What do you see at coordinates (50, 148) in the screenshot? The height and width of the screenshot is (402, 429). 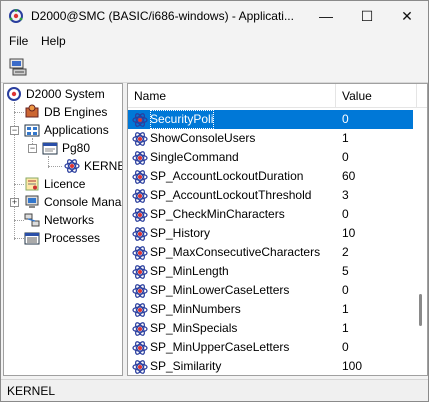 I see `application-window-icon` at bounding box center [50, 148].